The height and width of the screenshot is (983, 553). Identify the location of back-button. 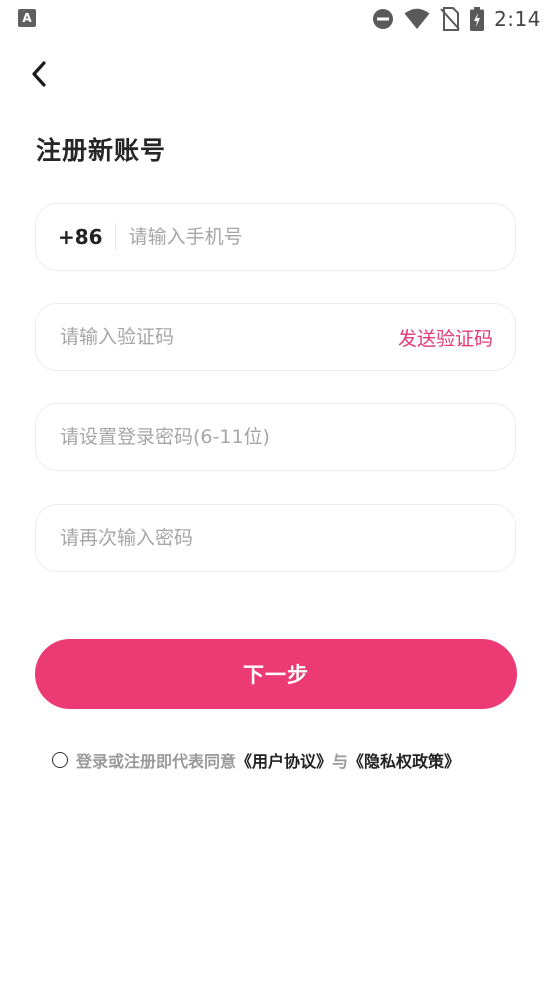
(39, 74).